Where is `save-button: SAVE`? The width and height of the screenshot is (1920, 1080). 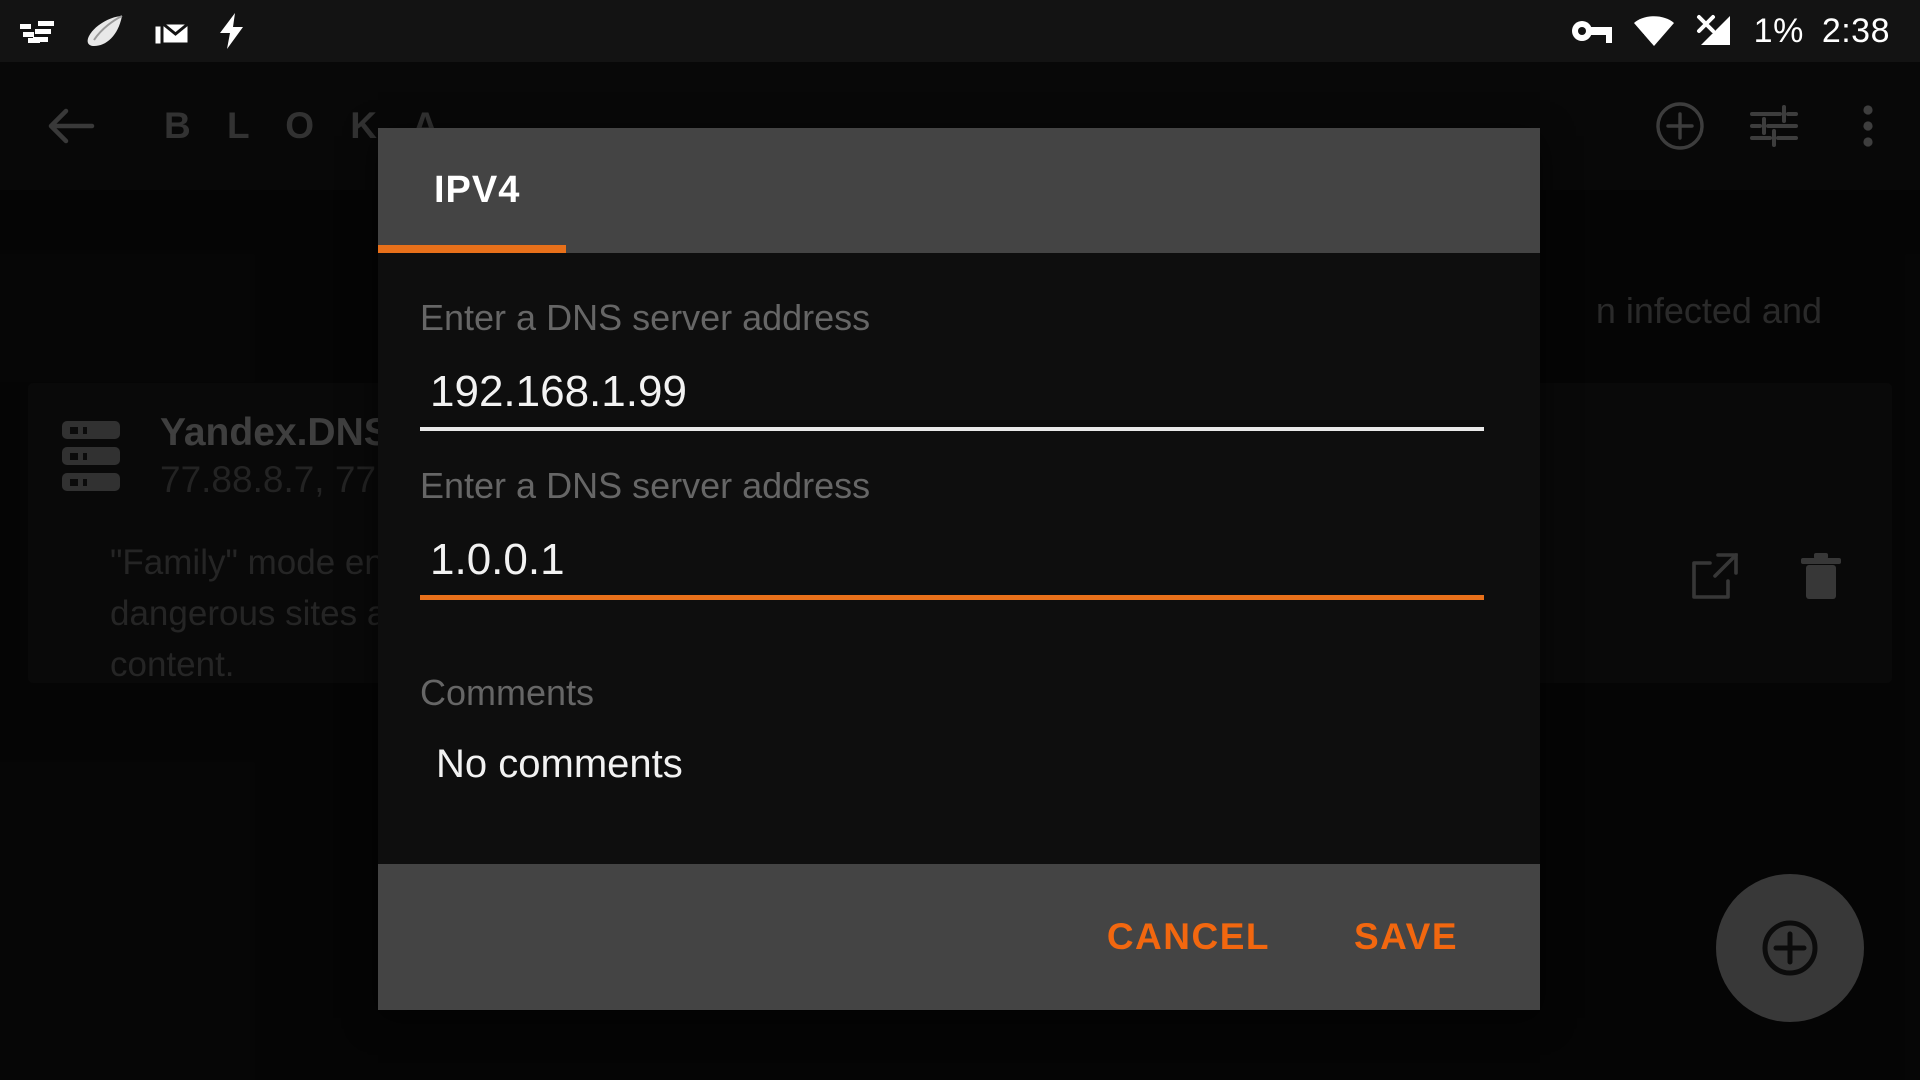
save-button: SAVE is located at coordinates (1406, 937).